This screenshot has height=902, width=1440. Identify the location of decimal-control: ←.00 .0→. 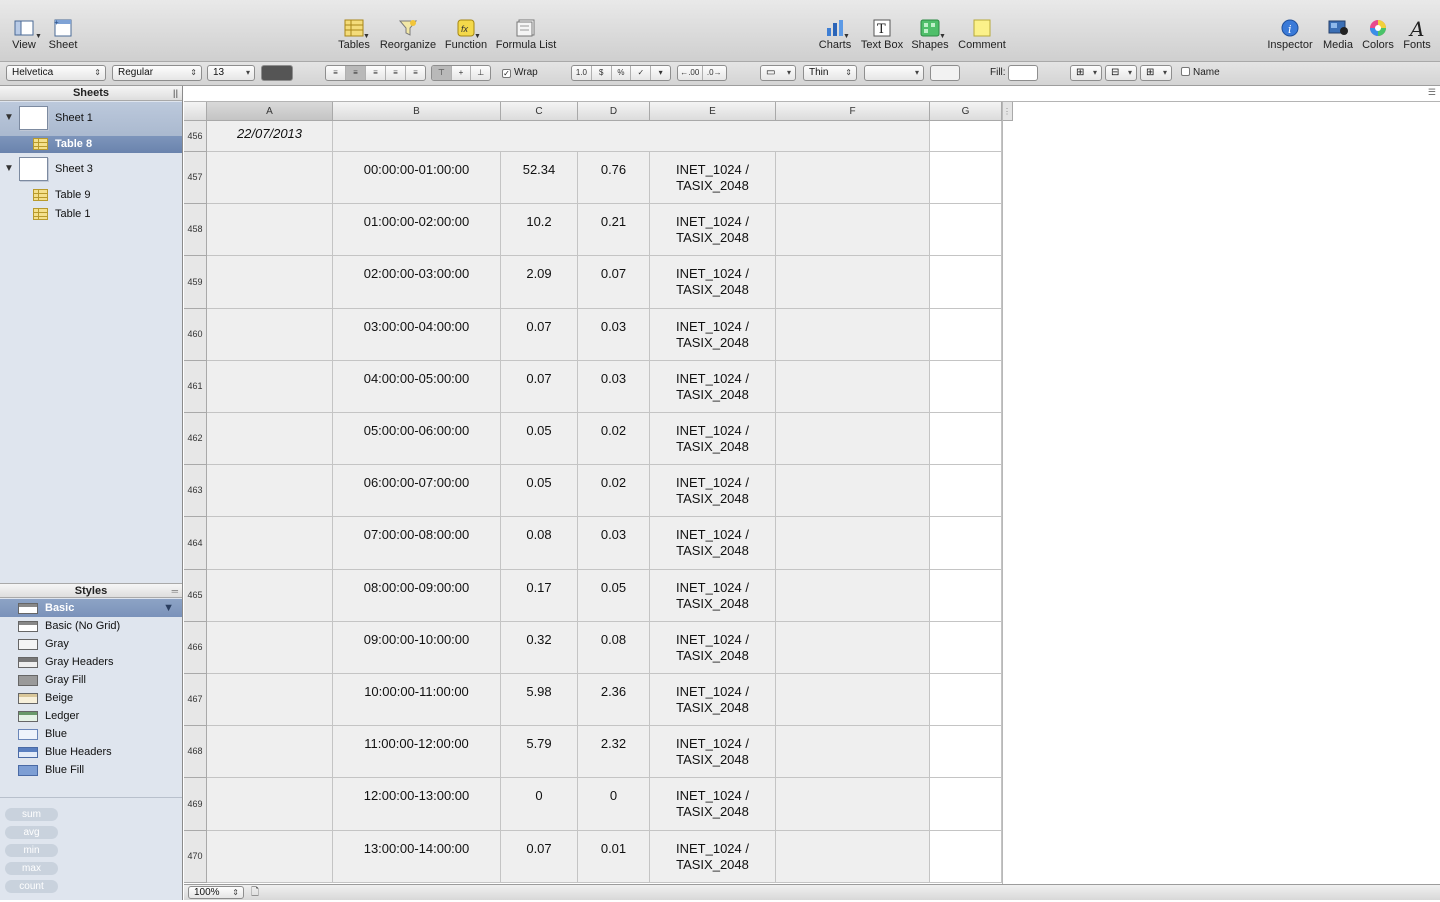
(702, 73).